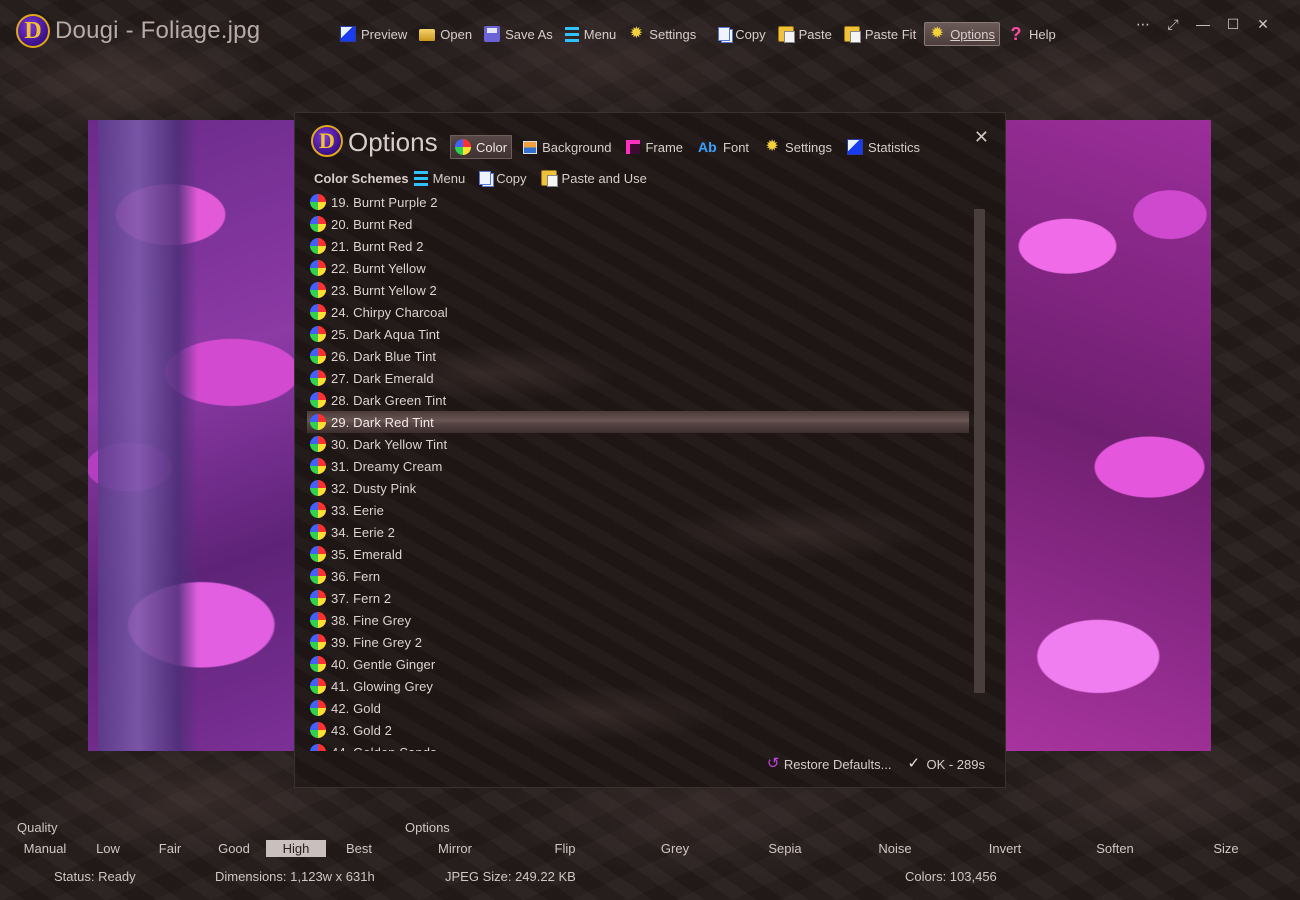 The width and height of the screenshot is (1300, 900). What do you see at coordinates (296, 848) in the screenshot?
I see `quality-high: High` at bounding box center [296, 848].